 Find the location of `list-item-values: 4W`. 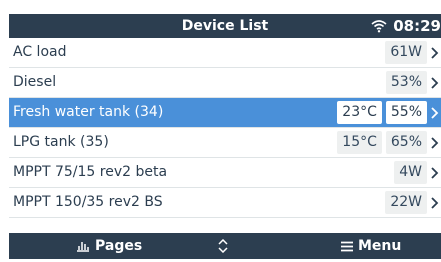

list-item-values: 4W is located at coordinates (410, 172).